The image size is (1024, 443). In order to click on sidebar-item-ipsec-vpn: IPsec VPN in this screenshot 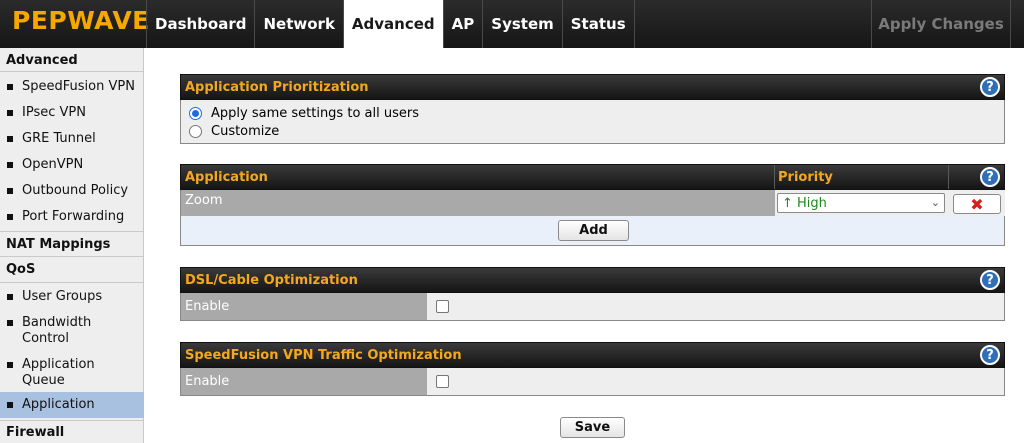, I will do `click(72, 113)`.